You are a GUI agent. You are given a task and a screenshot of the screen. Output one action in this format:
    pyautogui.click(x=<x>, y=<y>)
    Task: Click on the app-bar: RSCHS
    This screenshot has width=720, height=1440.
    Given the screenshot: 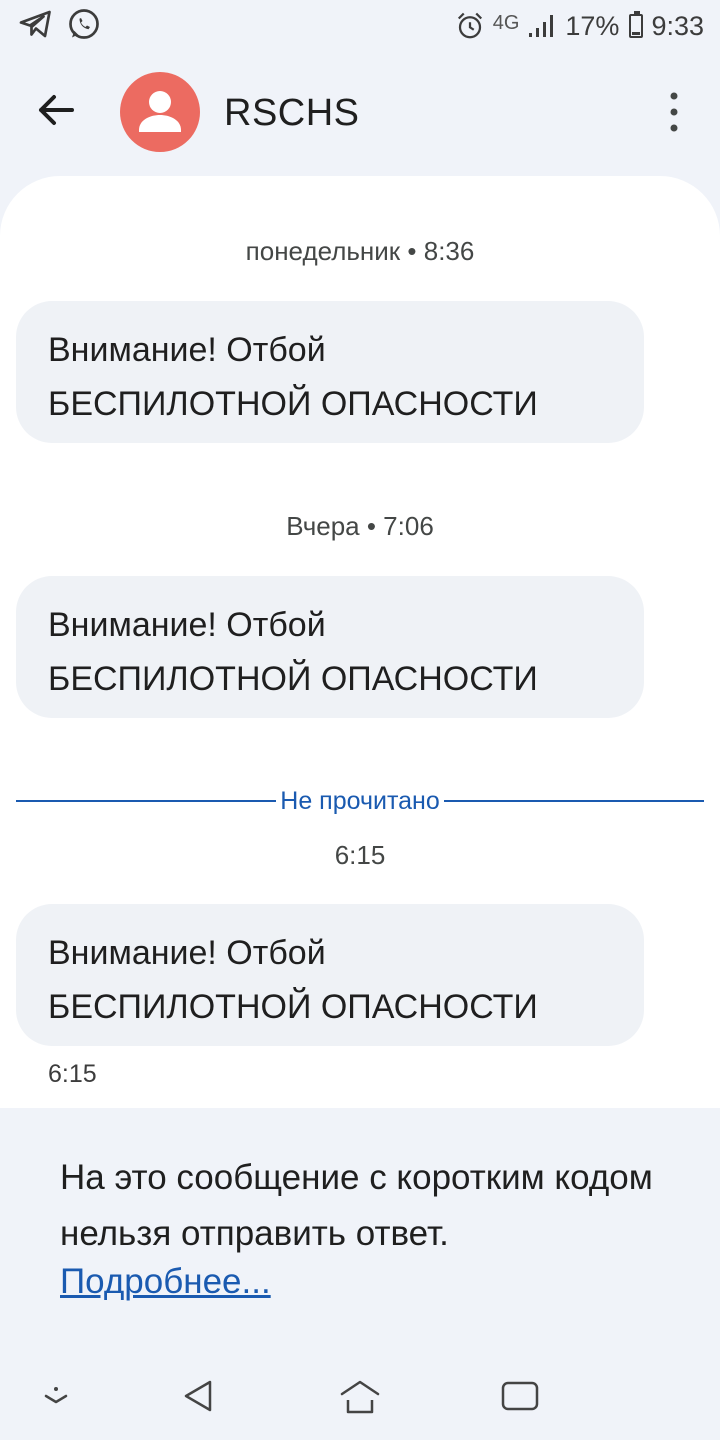 What is the action you would take?
    pyautogui.click(x=360, y=112)
    